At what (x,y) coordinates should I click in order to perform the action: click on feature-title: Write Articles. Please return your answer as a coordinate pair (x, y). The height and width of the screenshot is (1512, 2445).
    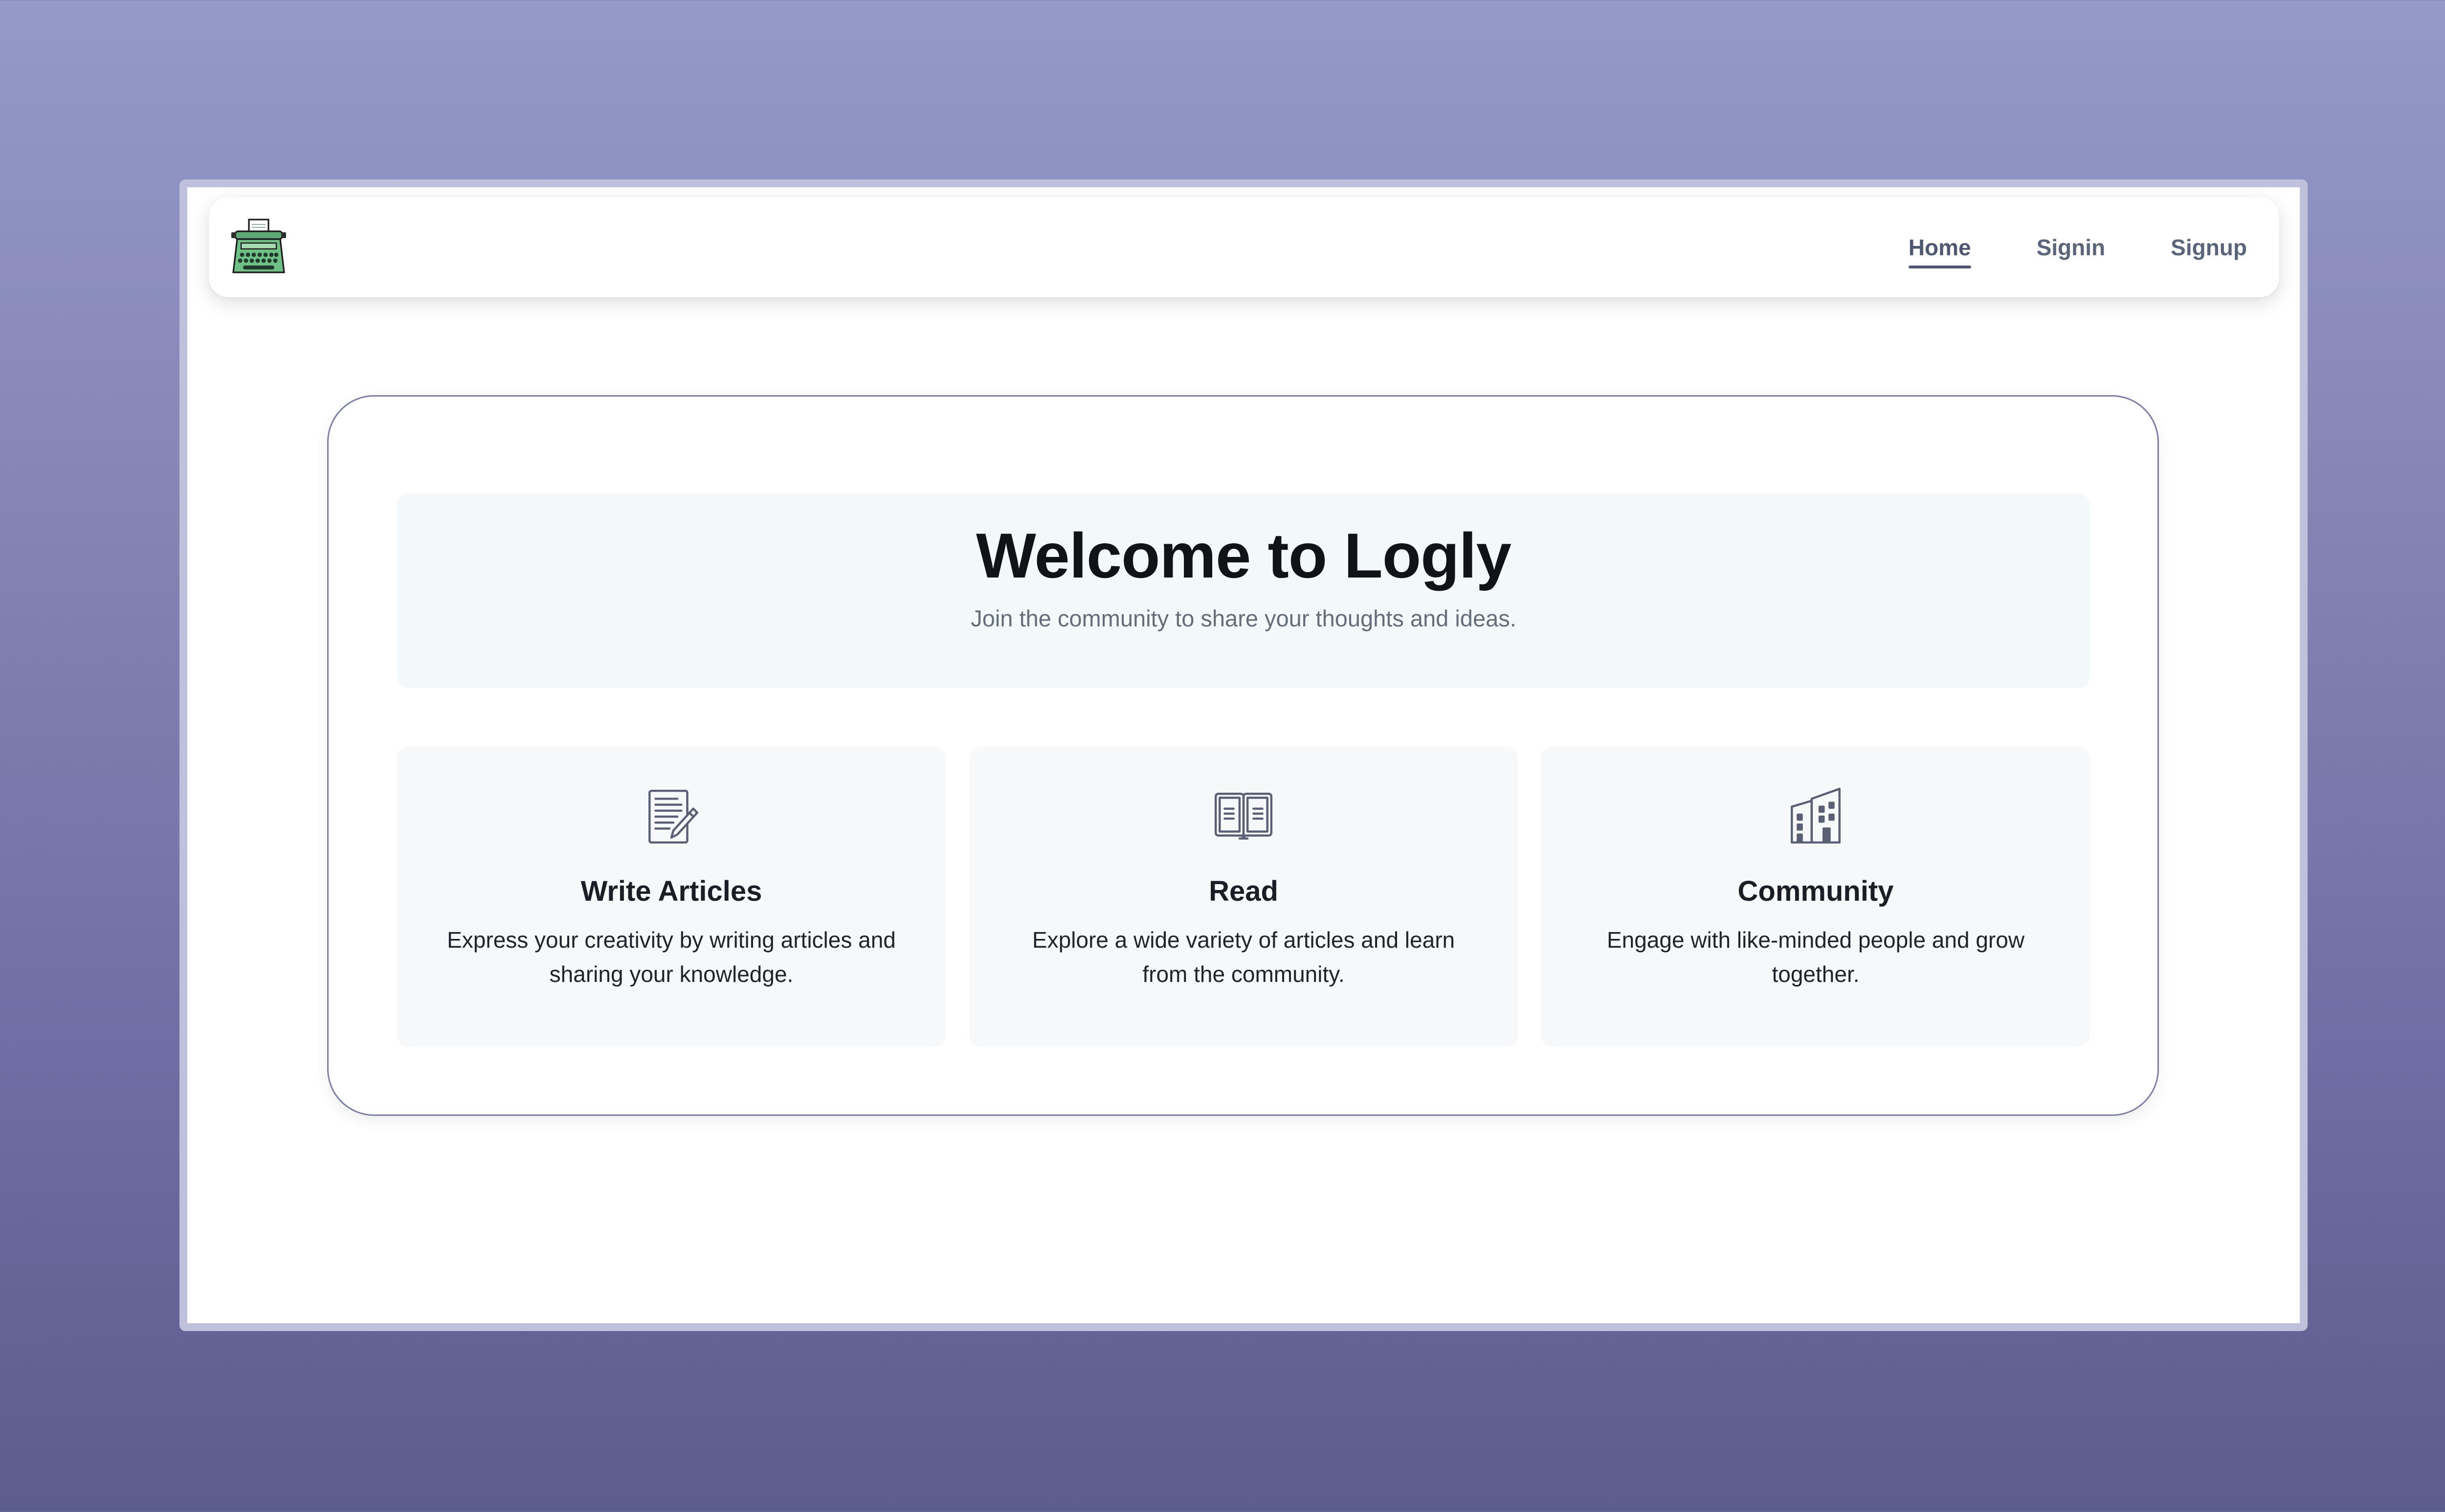
    Looking at the image, I should click on (671, 891).